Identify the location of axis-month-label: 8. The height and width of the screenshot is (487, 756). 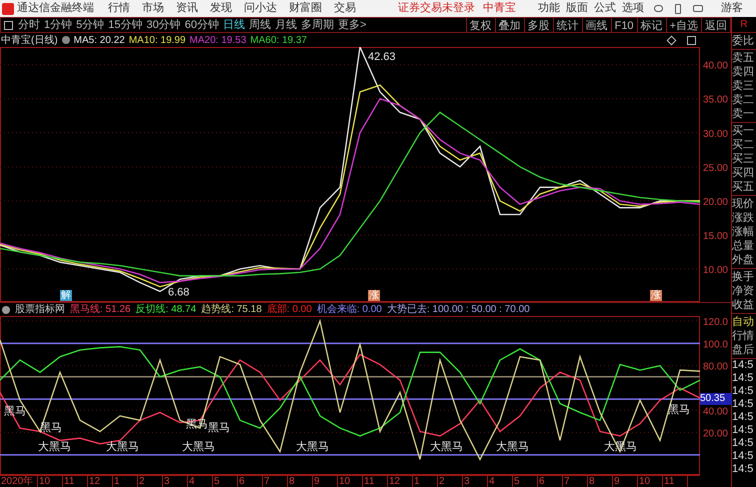
(600, 481).